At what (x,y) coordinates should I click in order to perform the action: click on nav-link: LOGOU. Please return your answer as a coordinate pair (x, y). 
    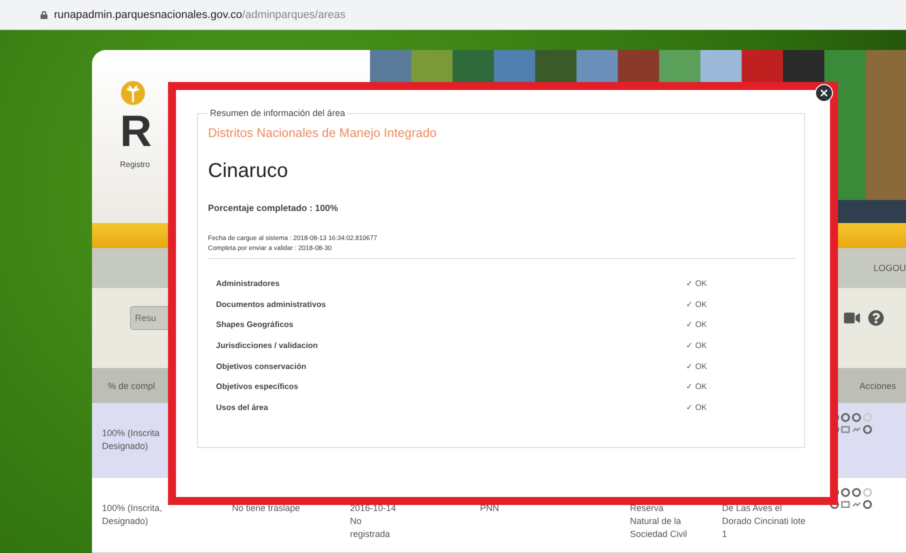
    Looking at the image, I should click on (889, 268).